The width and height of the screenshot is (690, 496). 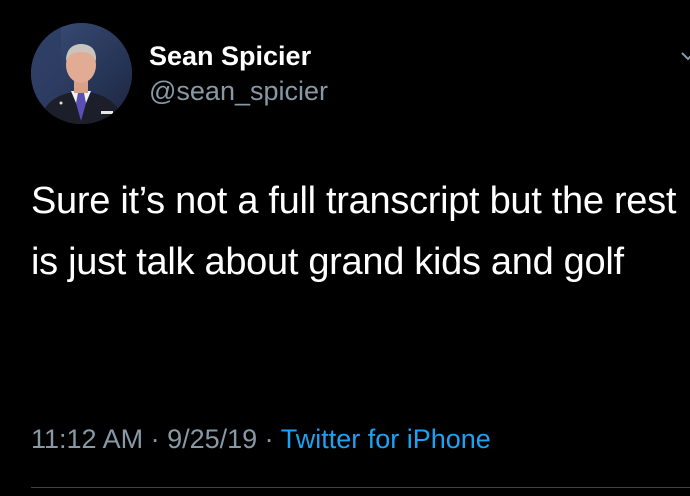 What do you see at coordinates (212, 439) in the screenshot?
I see `tweet-date: 9/25/19` at bounding box center [212, 439].